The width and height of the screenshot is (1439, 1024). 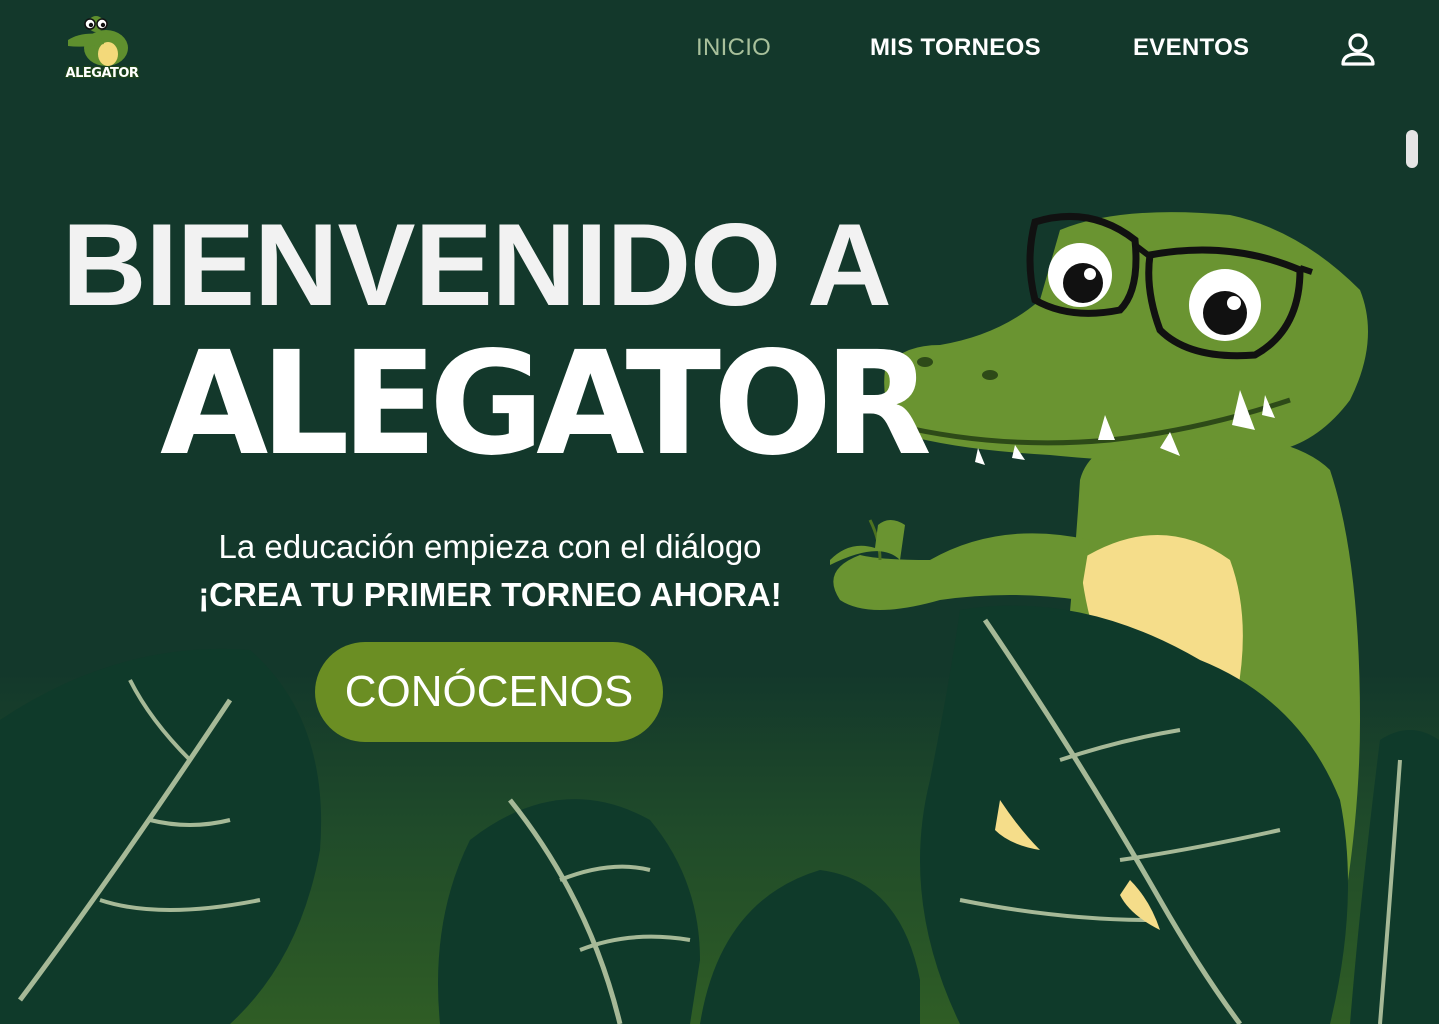 What do you see at coordinates (477, 264) in the screenshot?
I see `hero-title-line1: BIENVENIDO A` at bounding box center [477, 264].